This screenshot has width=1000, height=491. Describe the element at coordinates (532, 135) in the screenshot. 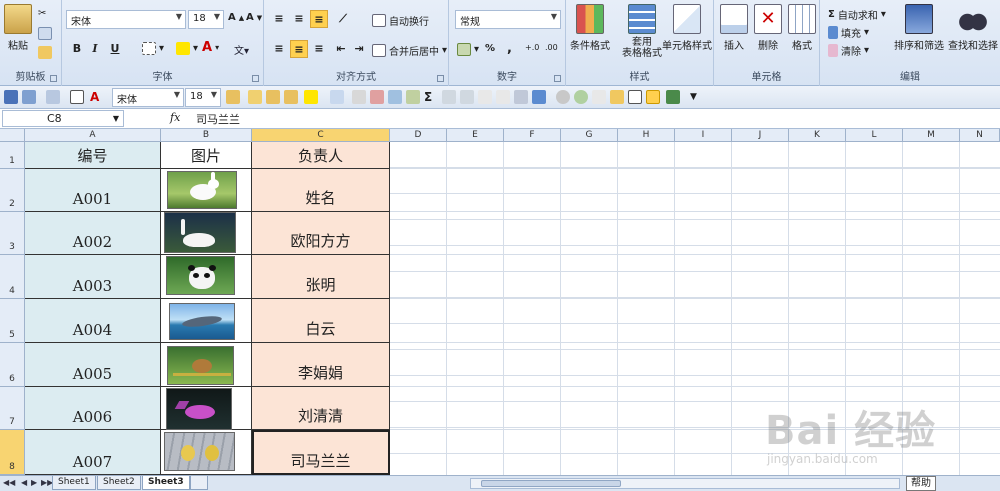

I see `col-header-f: F` at that location.